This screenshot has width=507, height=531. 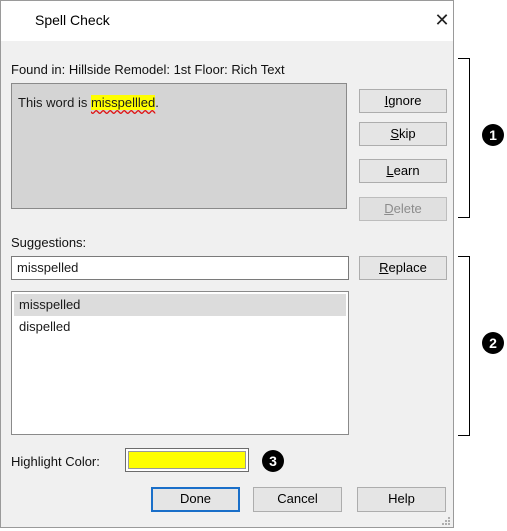 I want to click on callout-2: 2, so click(x=493, y=343).